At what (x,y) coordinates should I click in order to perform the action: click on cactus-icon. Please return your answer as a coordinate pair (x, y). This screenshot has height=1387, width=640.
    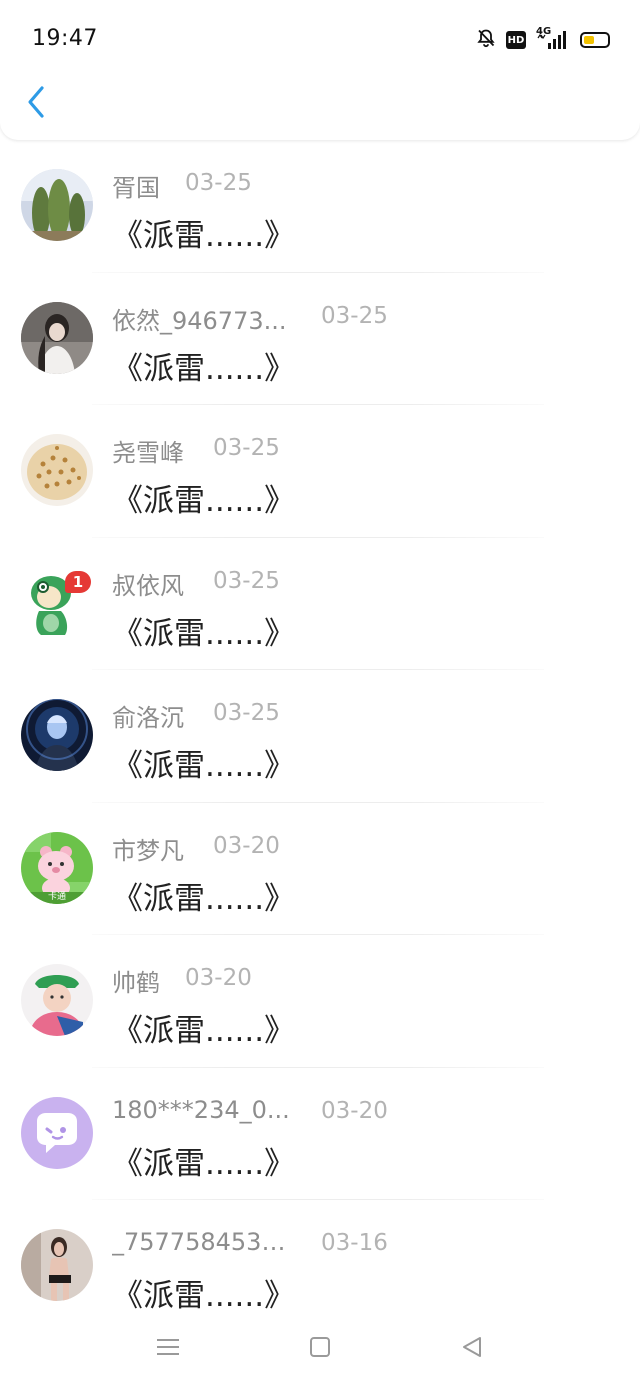
    Looking at the image, I should click on (57, 205).